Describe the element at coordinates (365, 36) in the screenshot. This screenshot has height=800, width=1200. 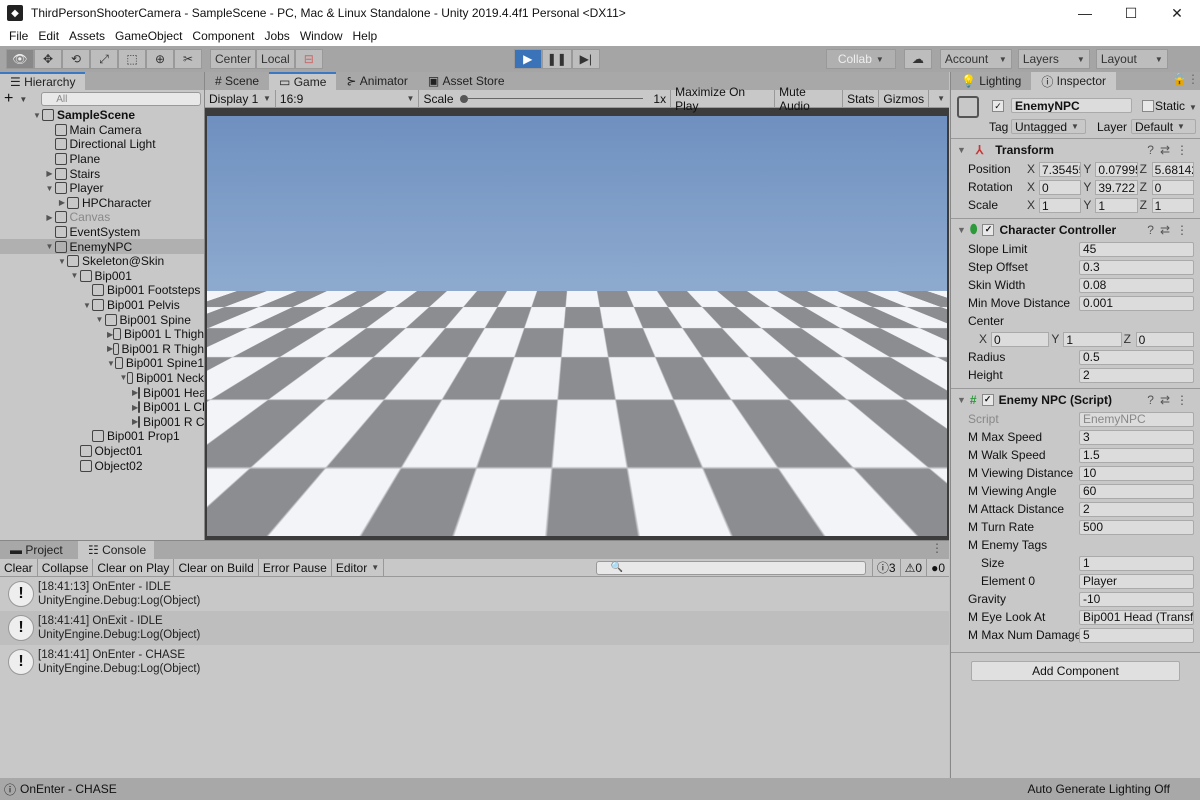
I see `menu-help: Help` at that location.